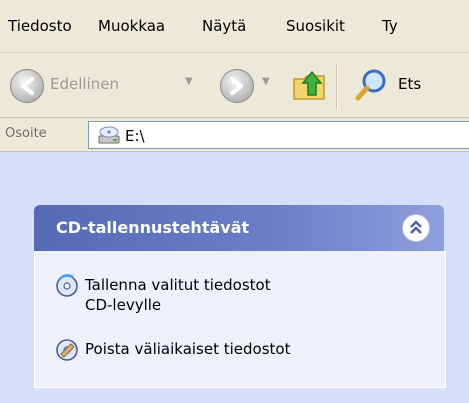 This screenshot has width=469, height=403. What do you see at coordinates (224, 26) in the screenshot?
I see `menu-item-view: Näytä` at bounding box center [224, 26].